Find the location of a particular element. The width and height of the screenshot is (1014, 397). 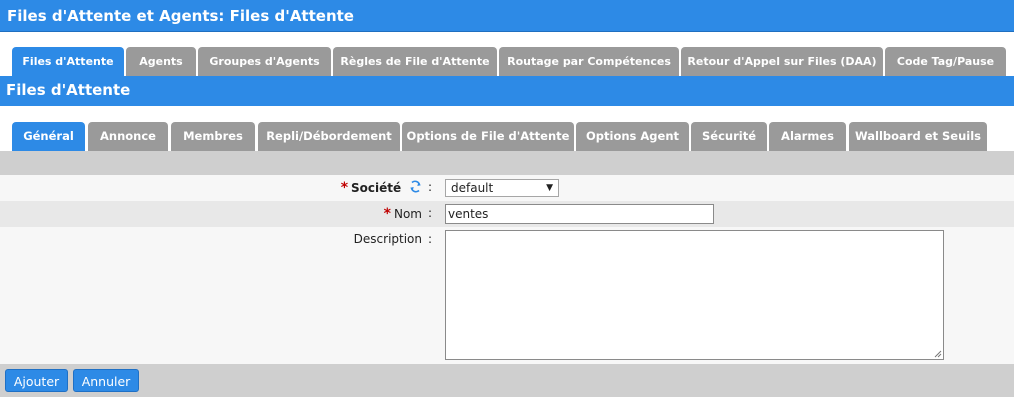

societe-select-value: default is located at coordinates (472, 188).